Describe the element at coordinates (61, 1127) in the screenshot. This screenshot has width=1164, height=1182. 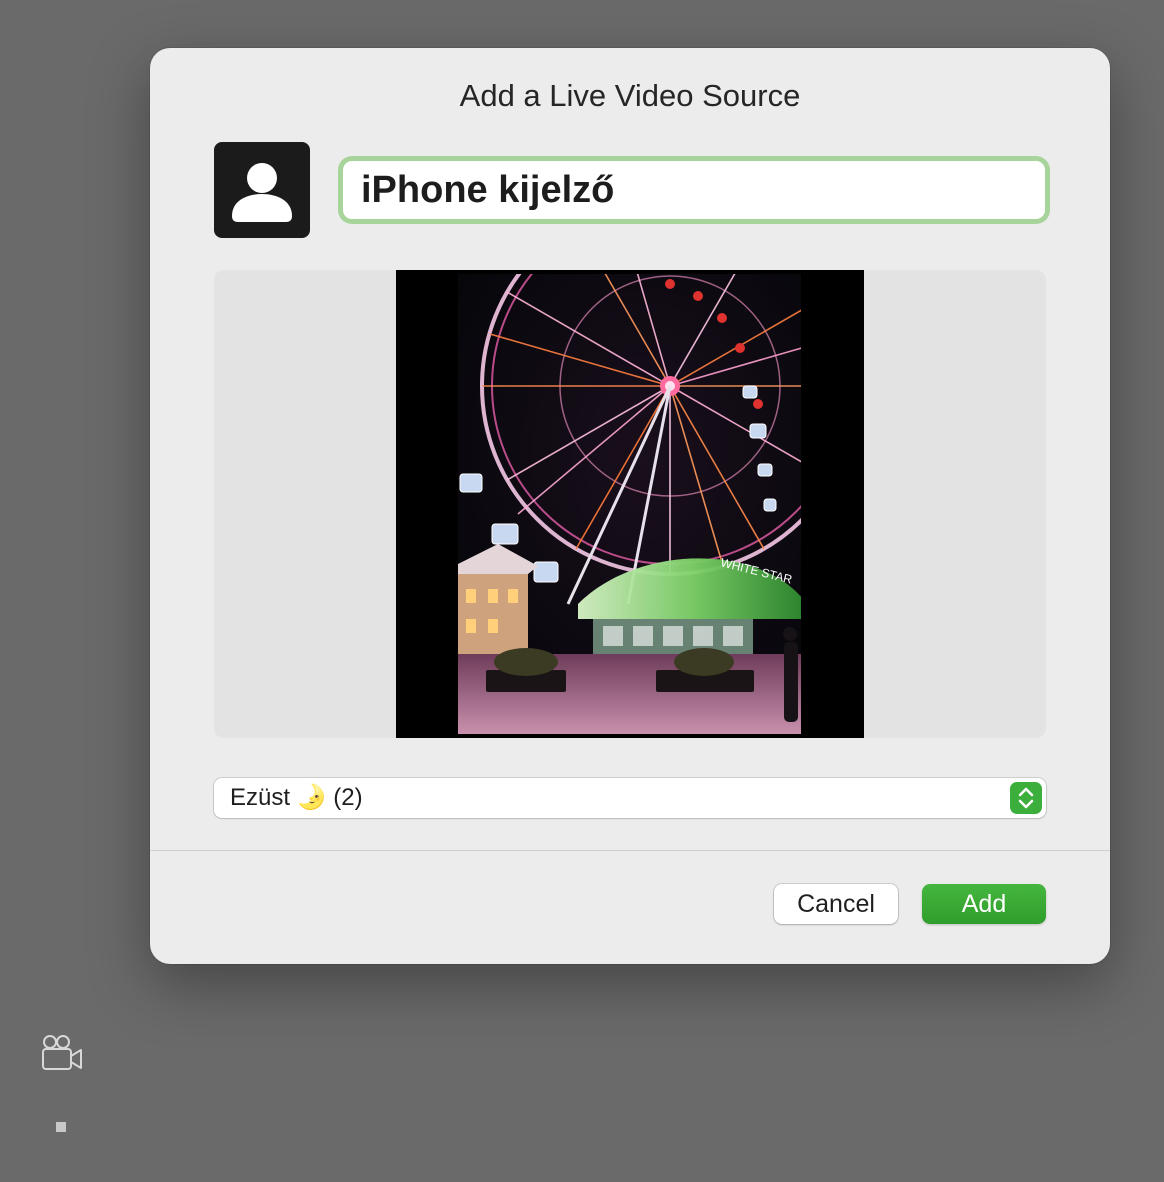
I see `stop-square-icon` at that location.